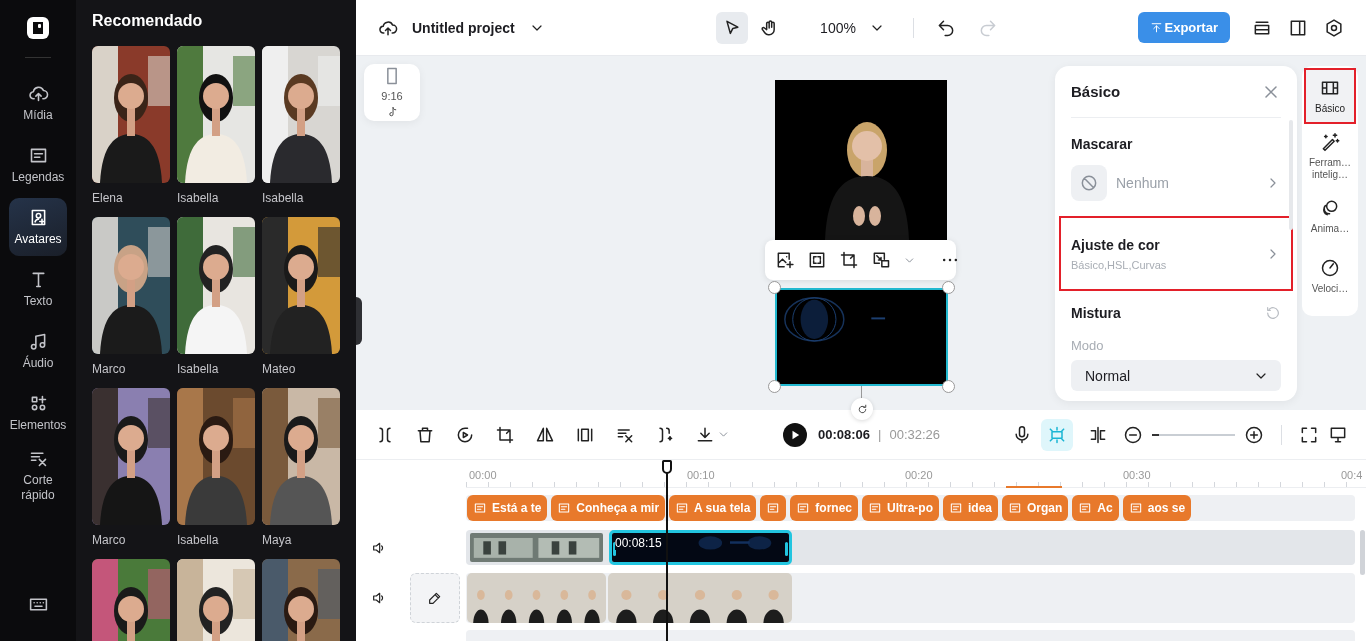 The width and height of the screenshot is (1366, 641). I want to click on current-time: 00:08:06, so click(844, 434).